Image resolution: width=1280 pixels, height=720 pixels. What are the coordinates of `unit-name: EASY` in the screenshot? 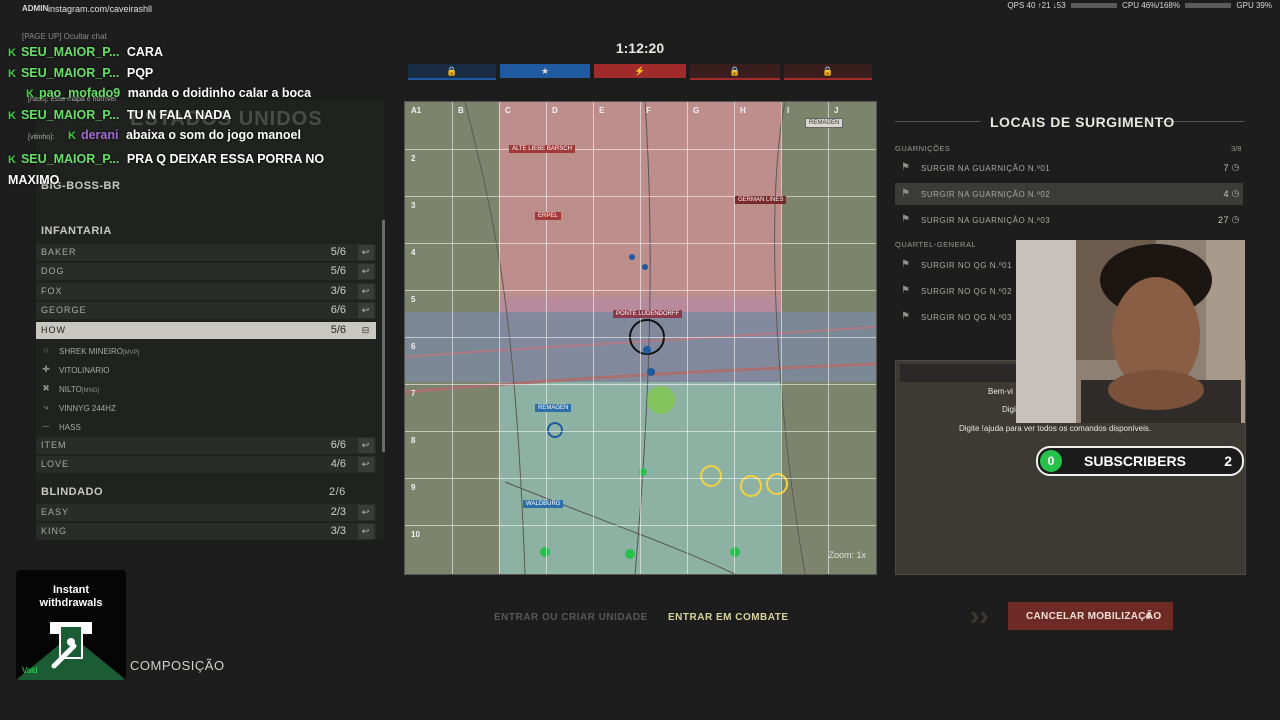 It's located at (55, 512).